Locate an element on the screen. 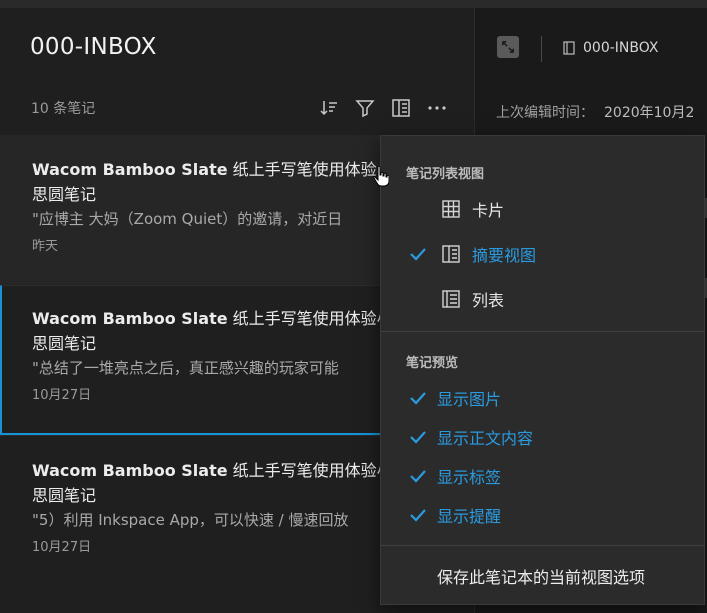 The width and height of the screenshot is (707, 613). expand-icon is located at coordinates (508, 47).